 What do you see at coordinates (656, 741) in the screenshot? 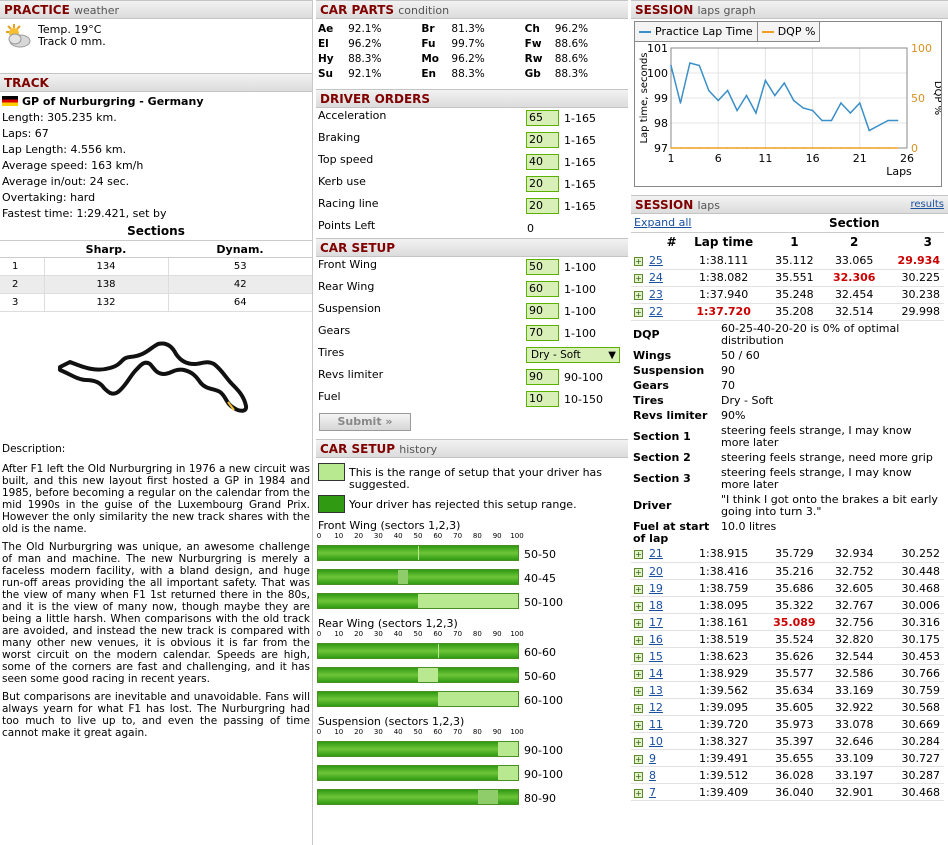
I see `lap-number-link: 10` at bounding box center [656, 741].